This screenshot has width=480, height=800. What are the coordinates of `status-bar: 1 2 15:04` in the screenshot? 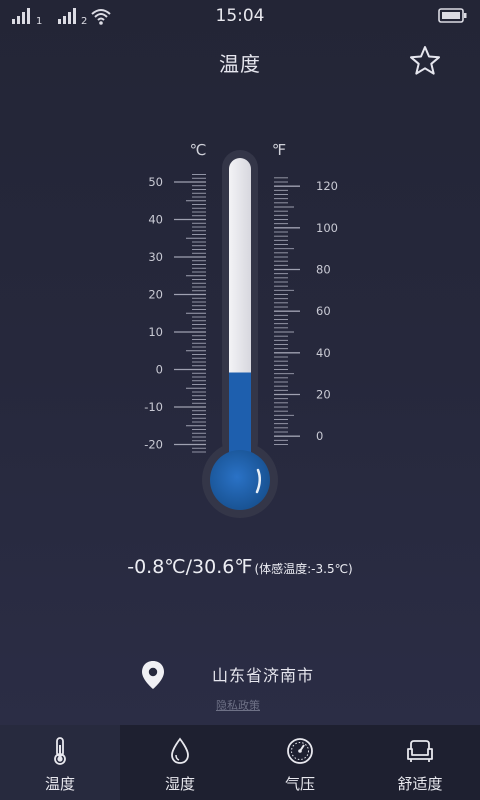 It's located at (240, 16).